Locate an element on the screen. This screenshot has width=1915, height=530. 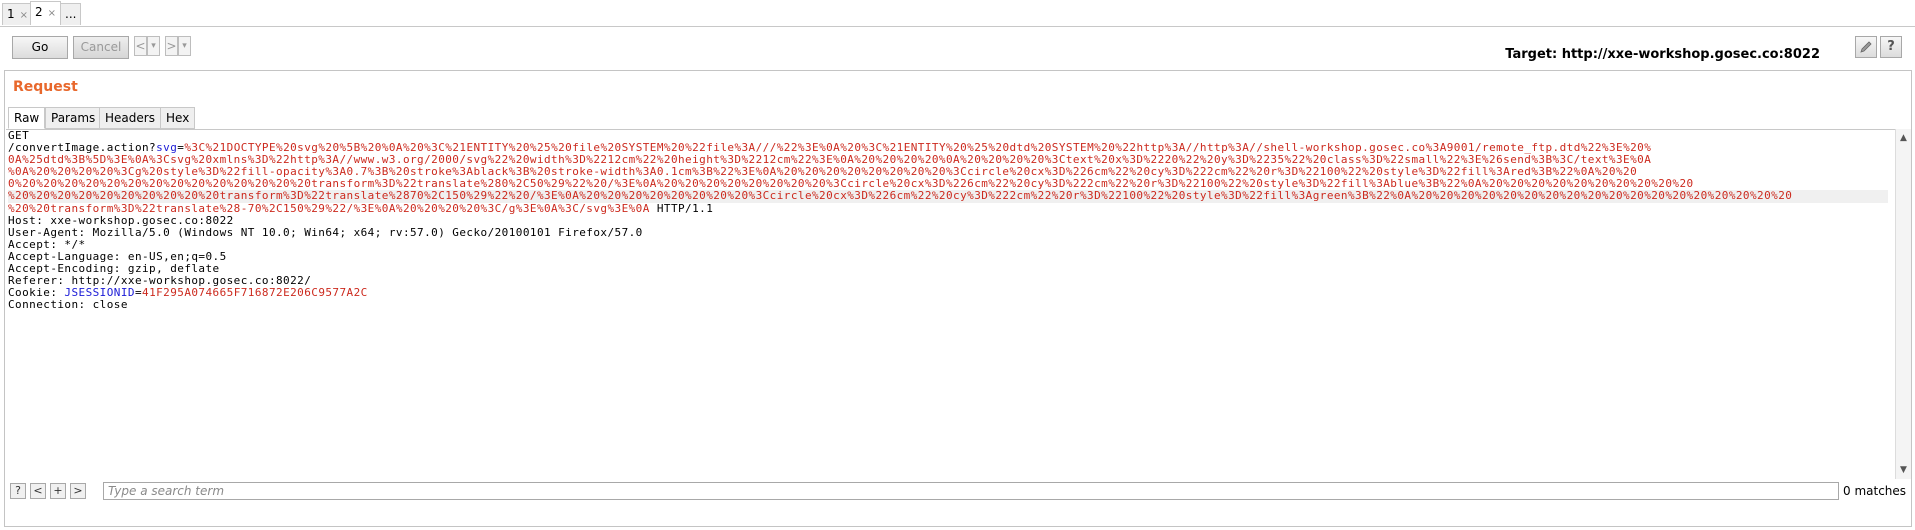
cookie-prefix: Cookie: is located at coordinates (36, 293).